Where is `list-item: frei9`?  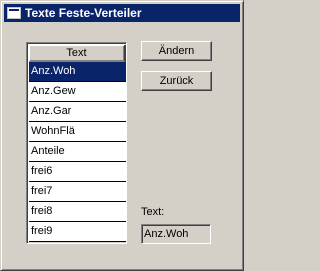 list-item: frei9 is located at coordinates (77, 232).